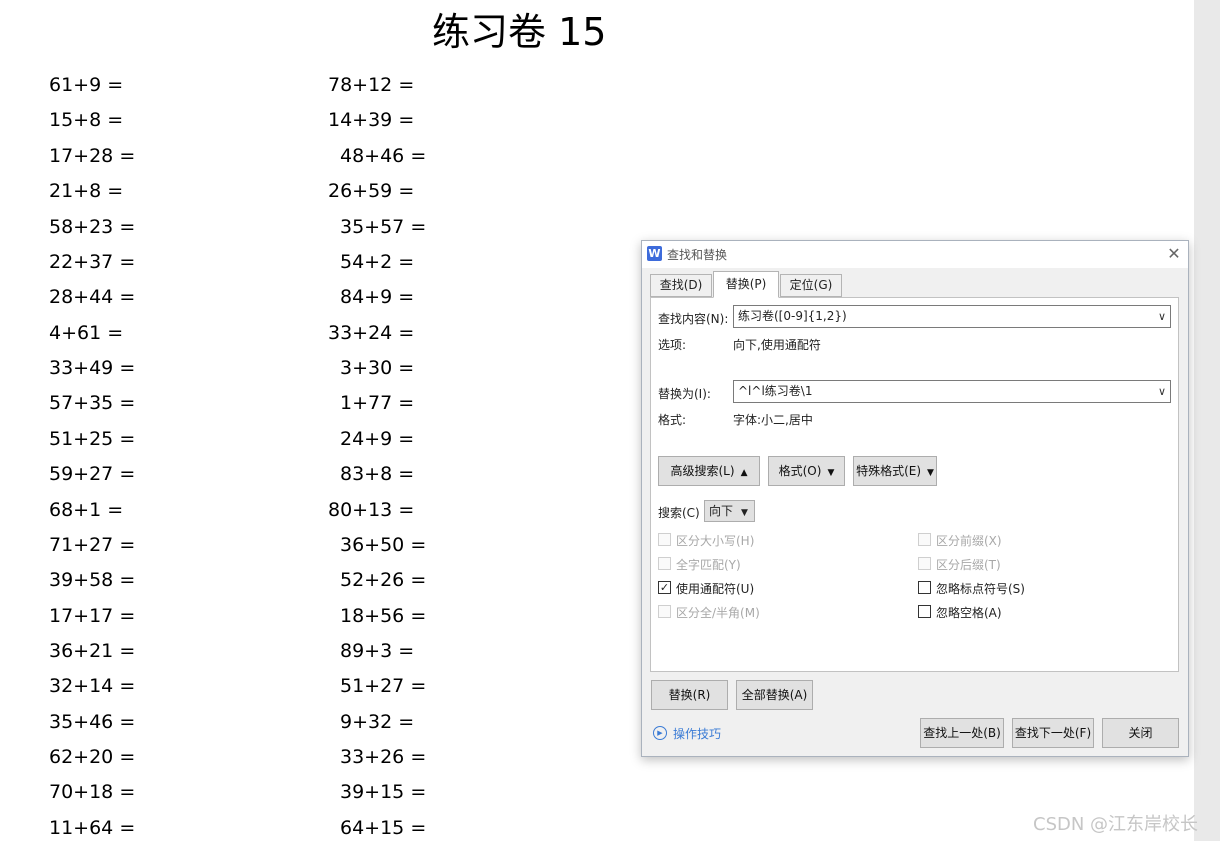 The height and width of the screenshot is (841, 1220). I want to click on problem-right: 52+26 =, so click(383, 580).